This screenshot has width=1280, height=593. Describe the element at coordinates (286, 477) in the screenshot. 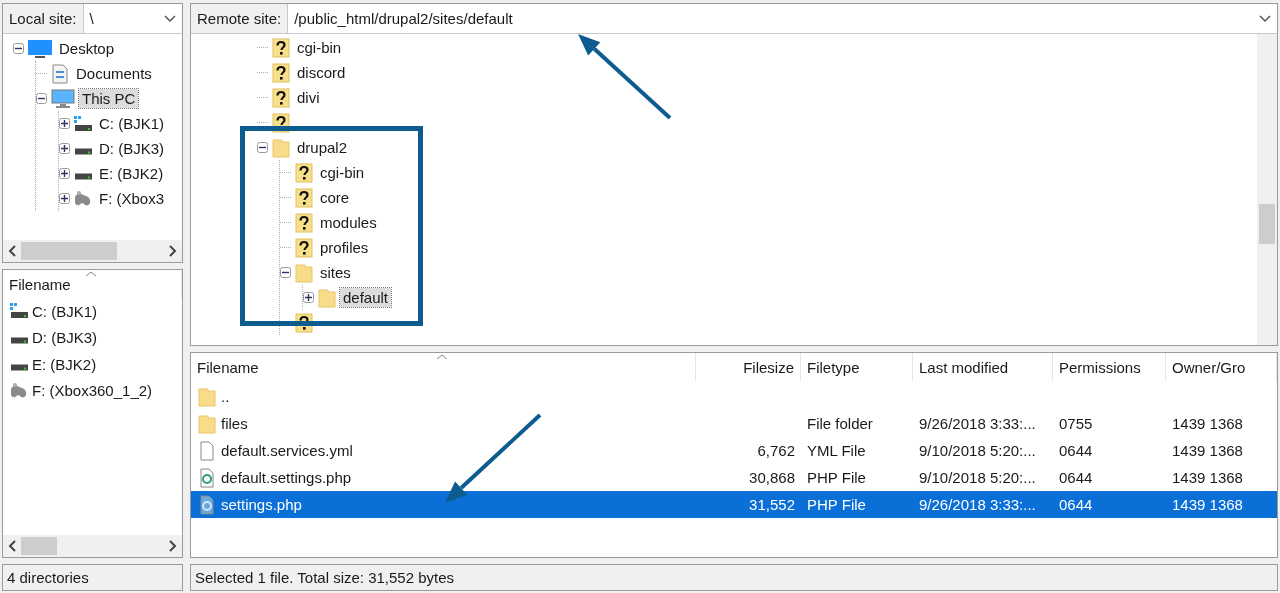

I see `file-name: default.settings.php` at that location.